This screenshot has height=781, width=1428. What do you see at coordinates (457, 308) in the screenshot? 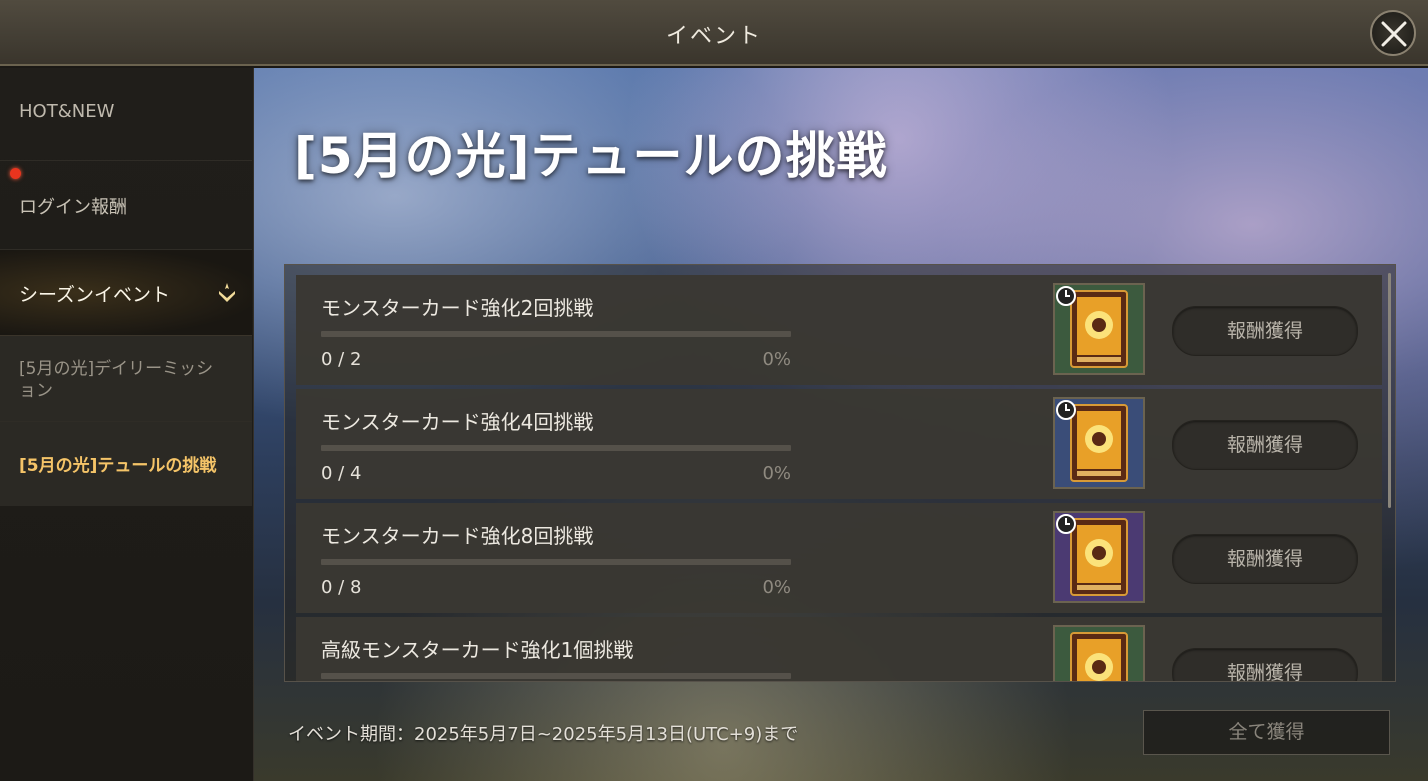
I see `mission-title: モンスターカード強化2回挑戦` at bounding box center [457, 308].